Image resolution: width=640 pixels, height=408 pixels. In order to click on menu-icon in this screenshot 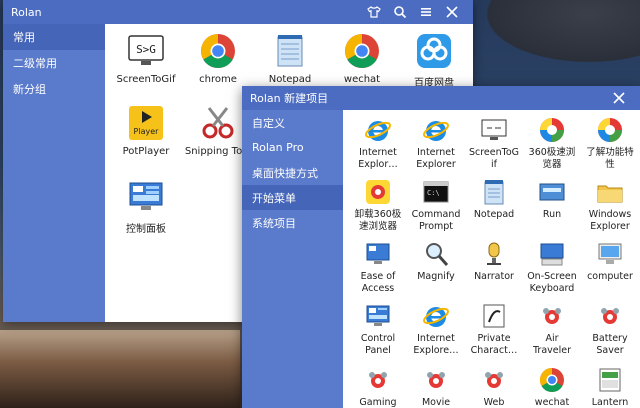, I will do `click(426, 12)`.